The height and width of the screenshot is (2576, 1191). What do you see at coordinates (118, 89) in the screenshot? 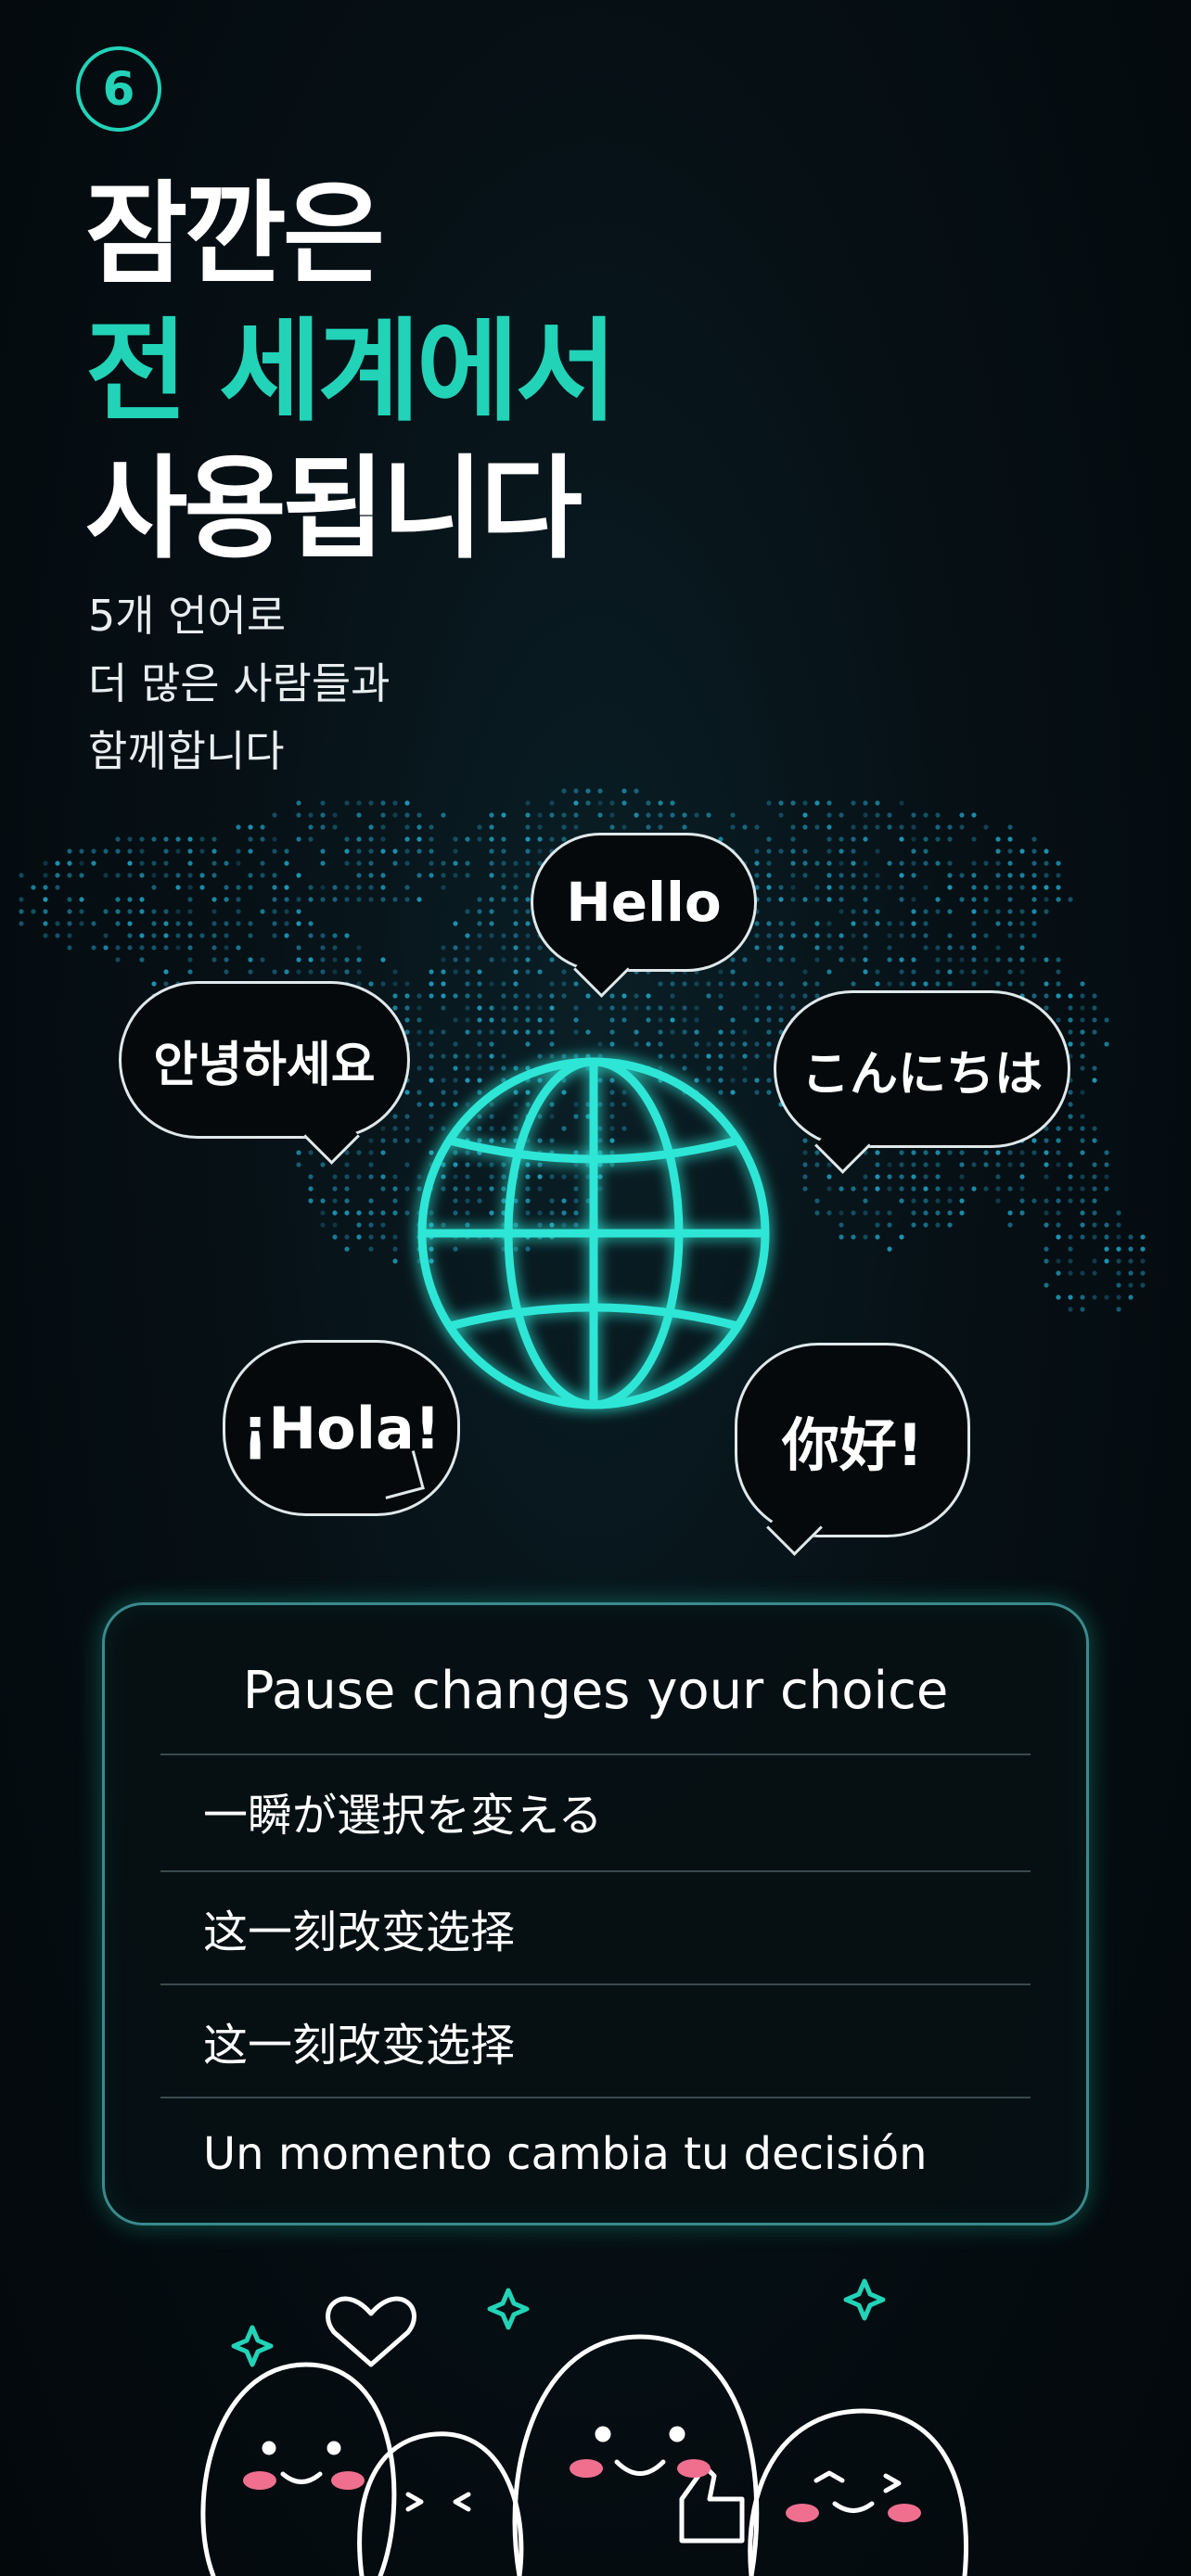
I see `step-number: 6` at bounding box center [118, 89].